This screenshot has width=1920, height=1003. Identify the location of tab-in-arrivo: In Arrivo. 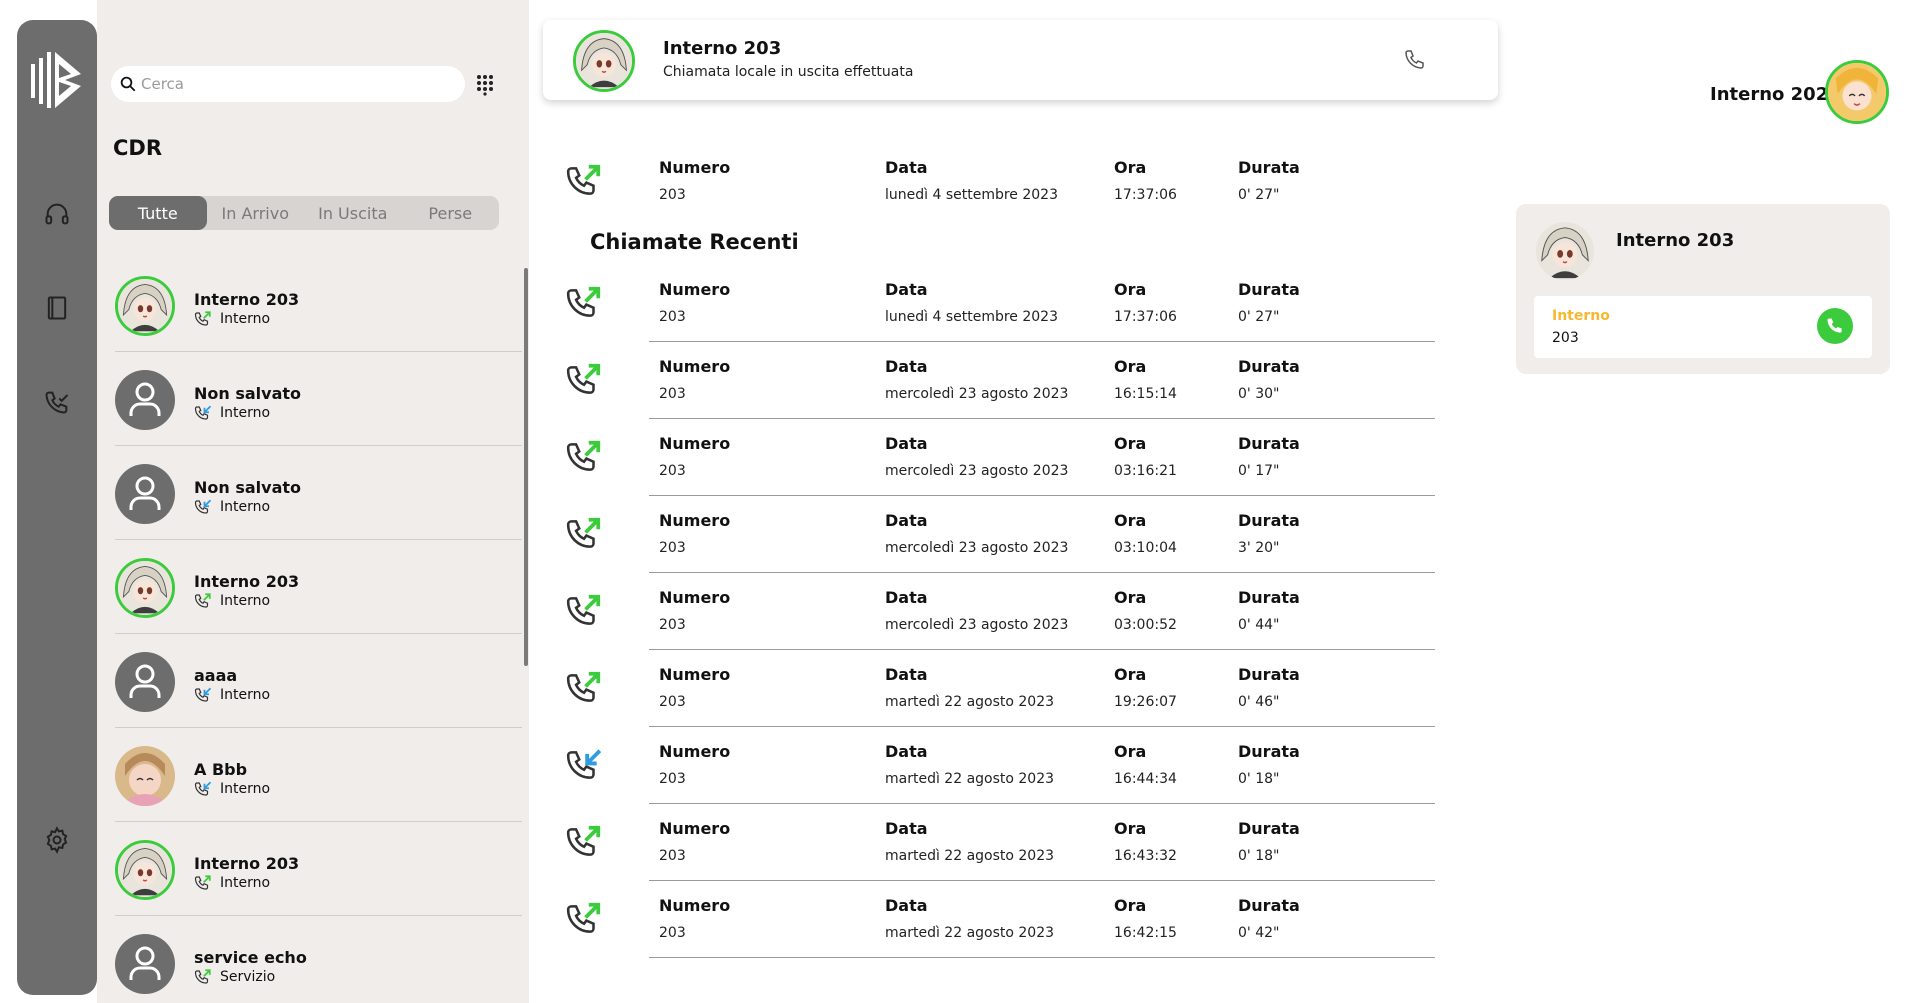
(256, 213).